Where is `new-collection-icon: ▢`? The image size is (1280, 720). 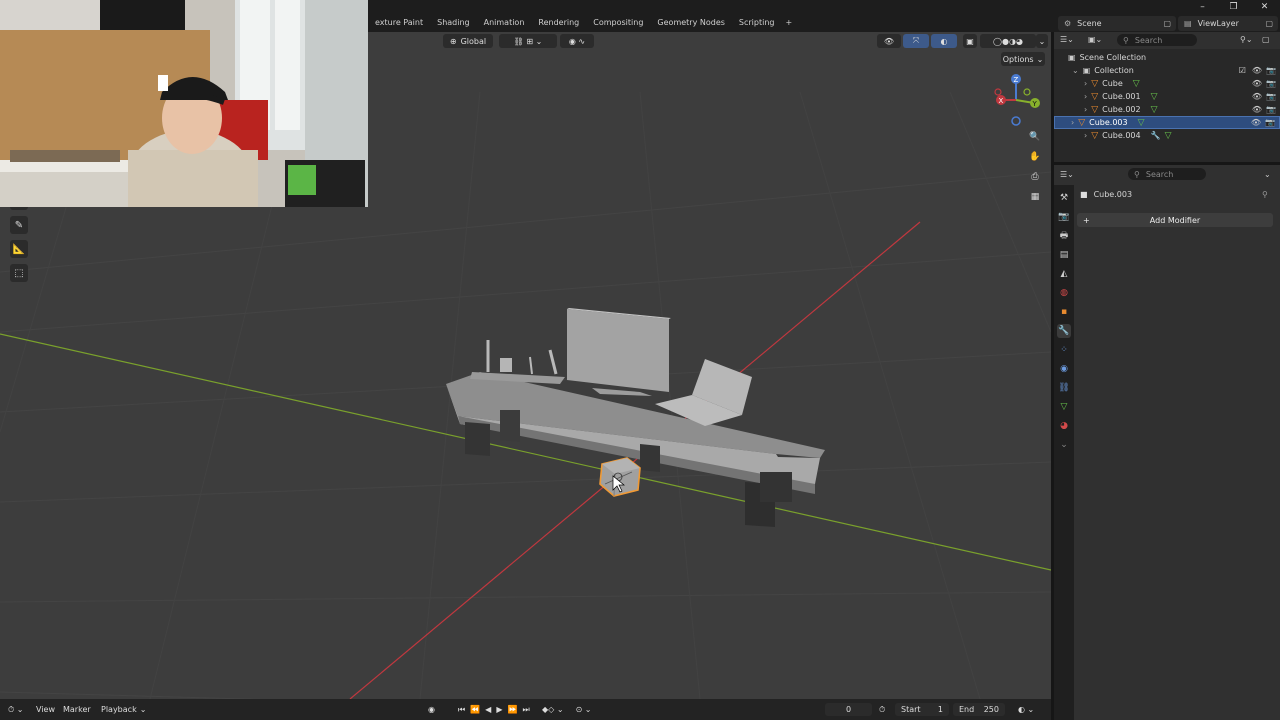
new-collection-icon: ▢ is located at coordinates (1266, 39).